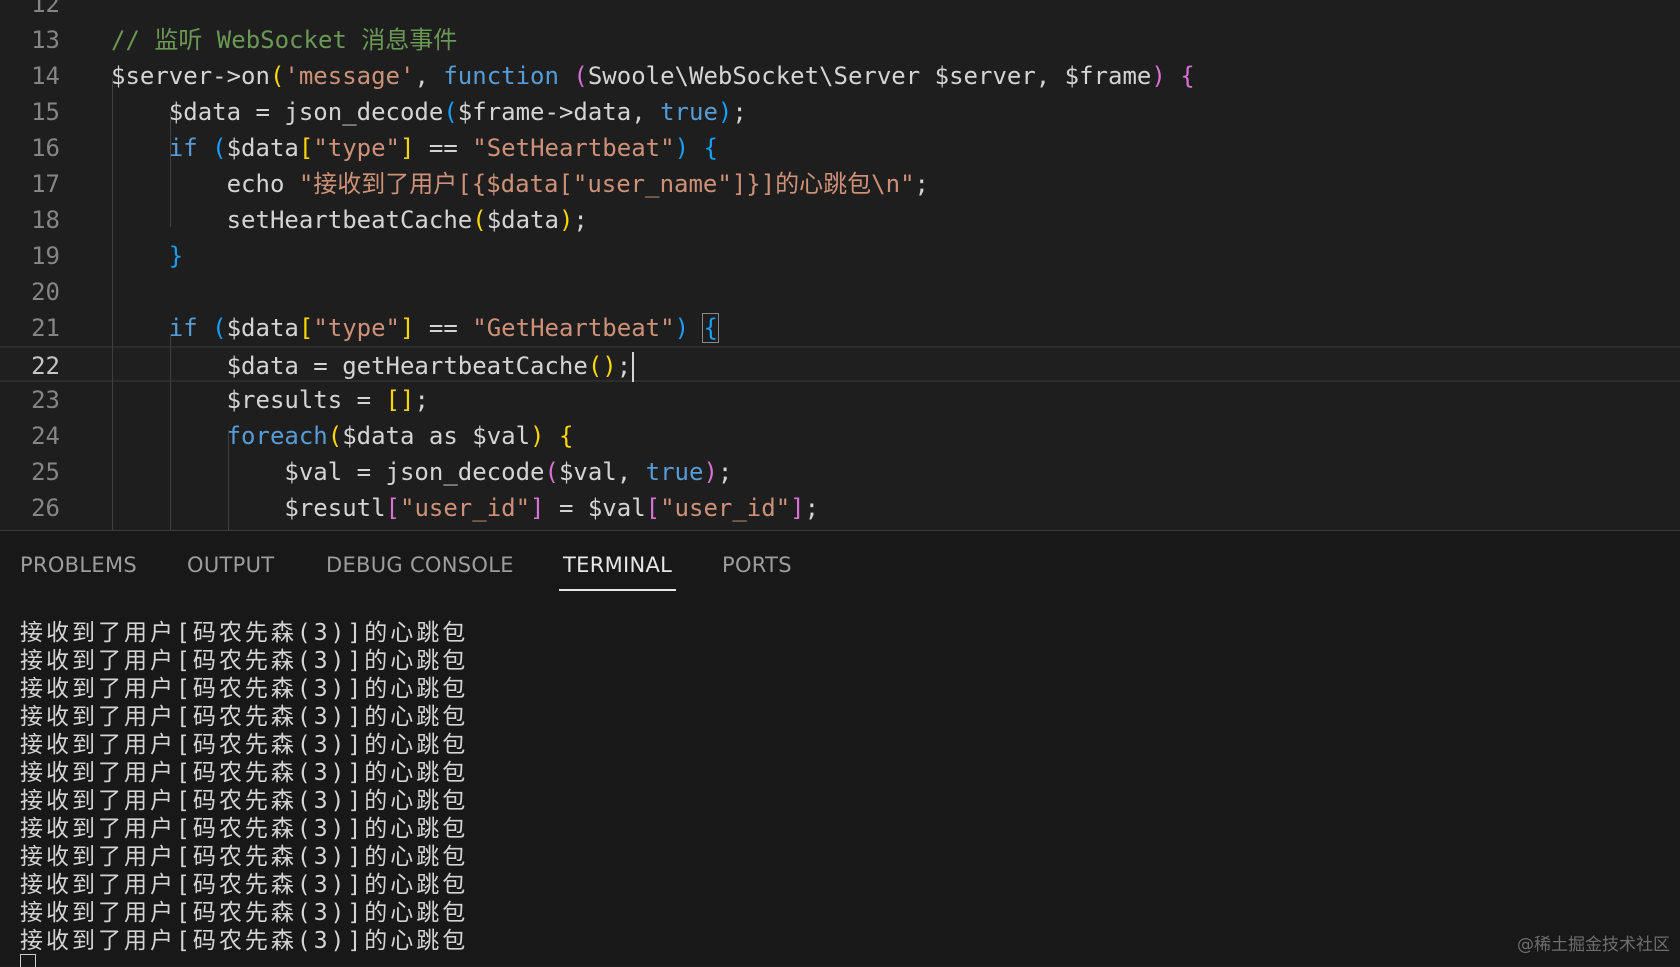  What do you see at coordinates (357, 328) in the screenshot?
I see `code-token: "type"` at bounding box center [357, 328].